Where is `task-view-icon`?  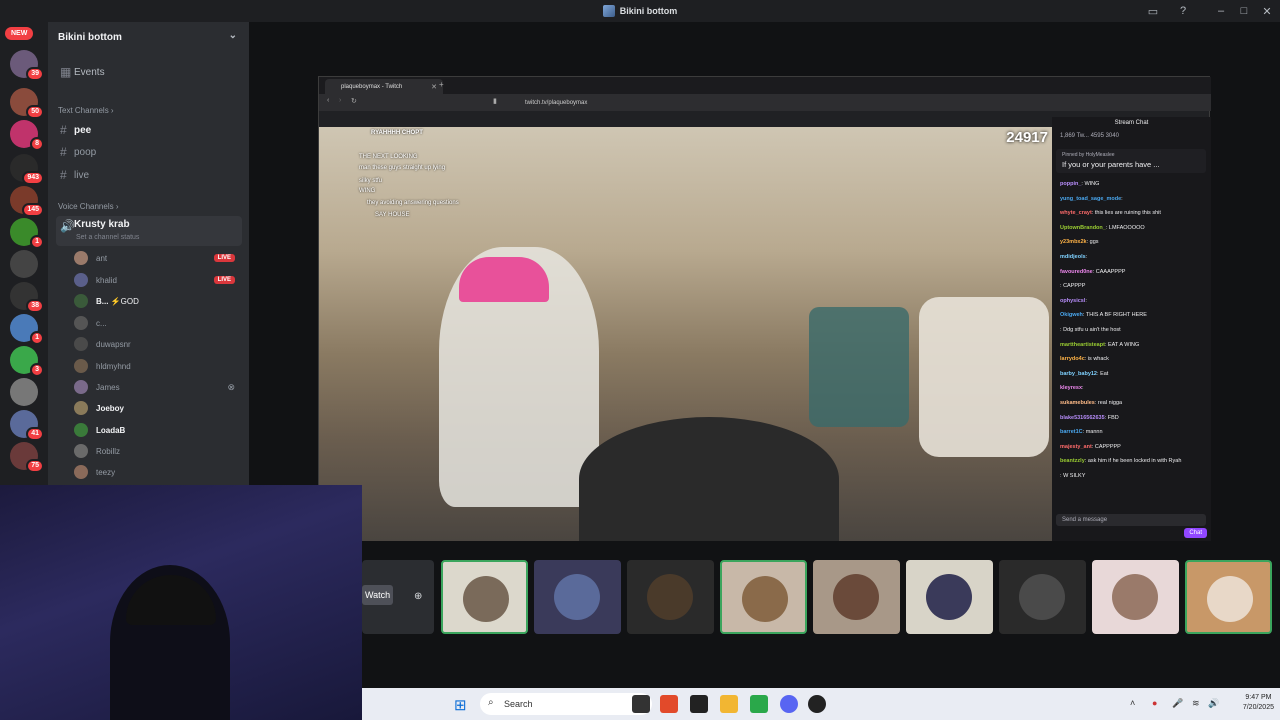 task-view-icon is located at coordinates (641, 704).